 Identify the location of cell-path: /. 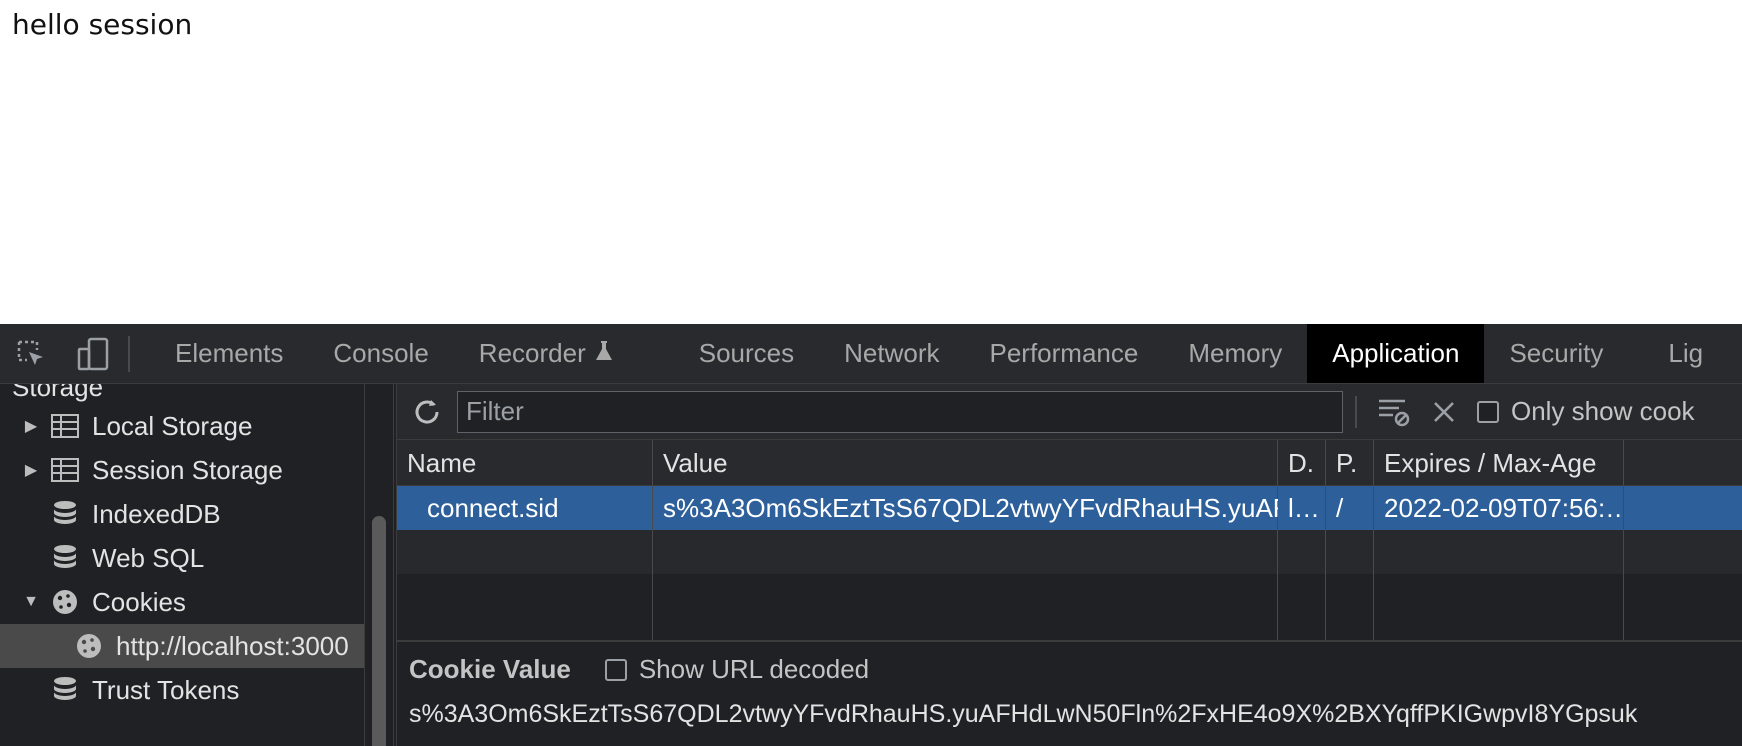
(1350, 508).